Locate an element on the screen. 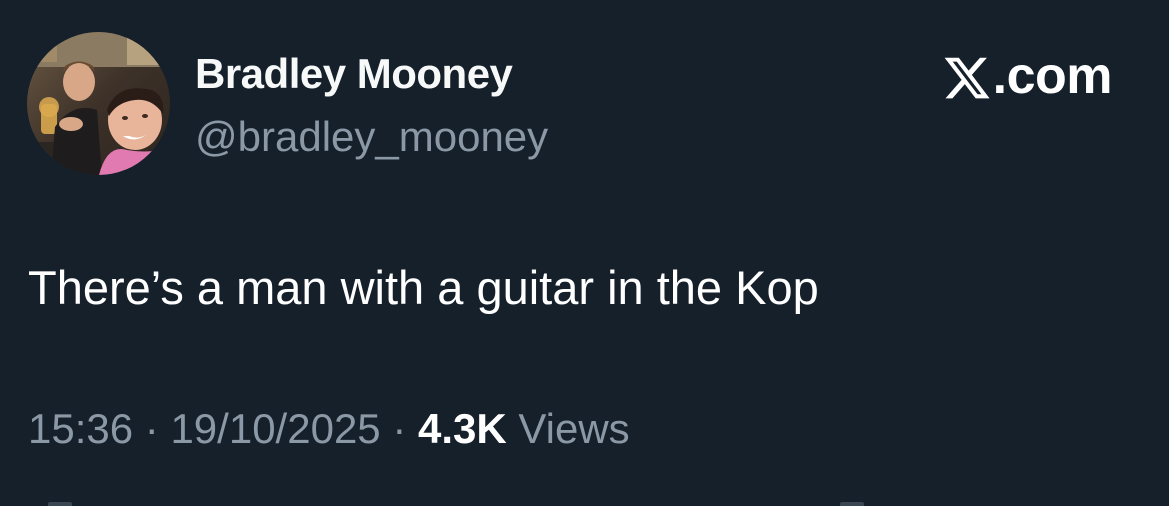 This screenshot has width=1169, height=506. author-avatar is located at coordinates (98, 103).